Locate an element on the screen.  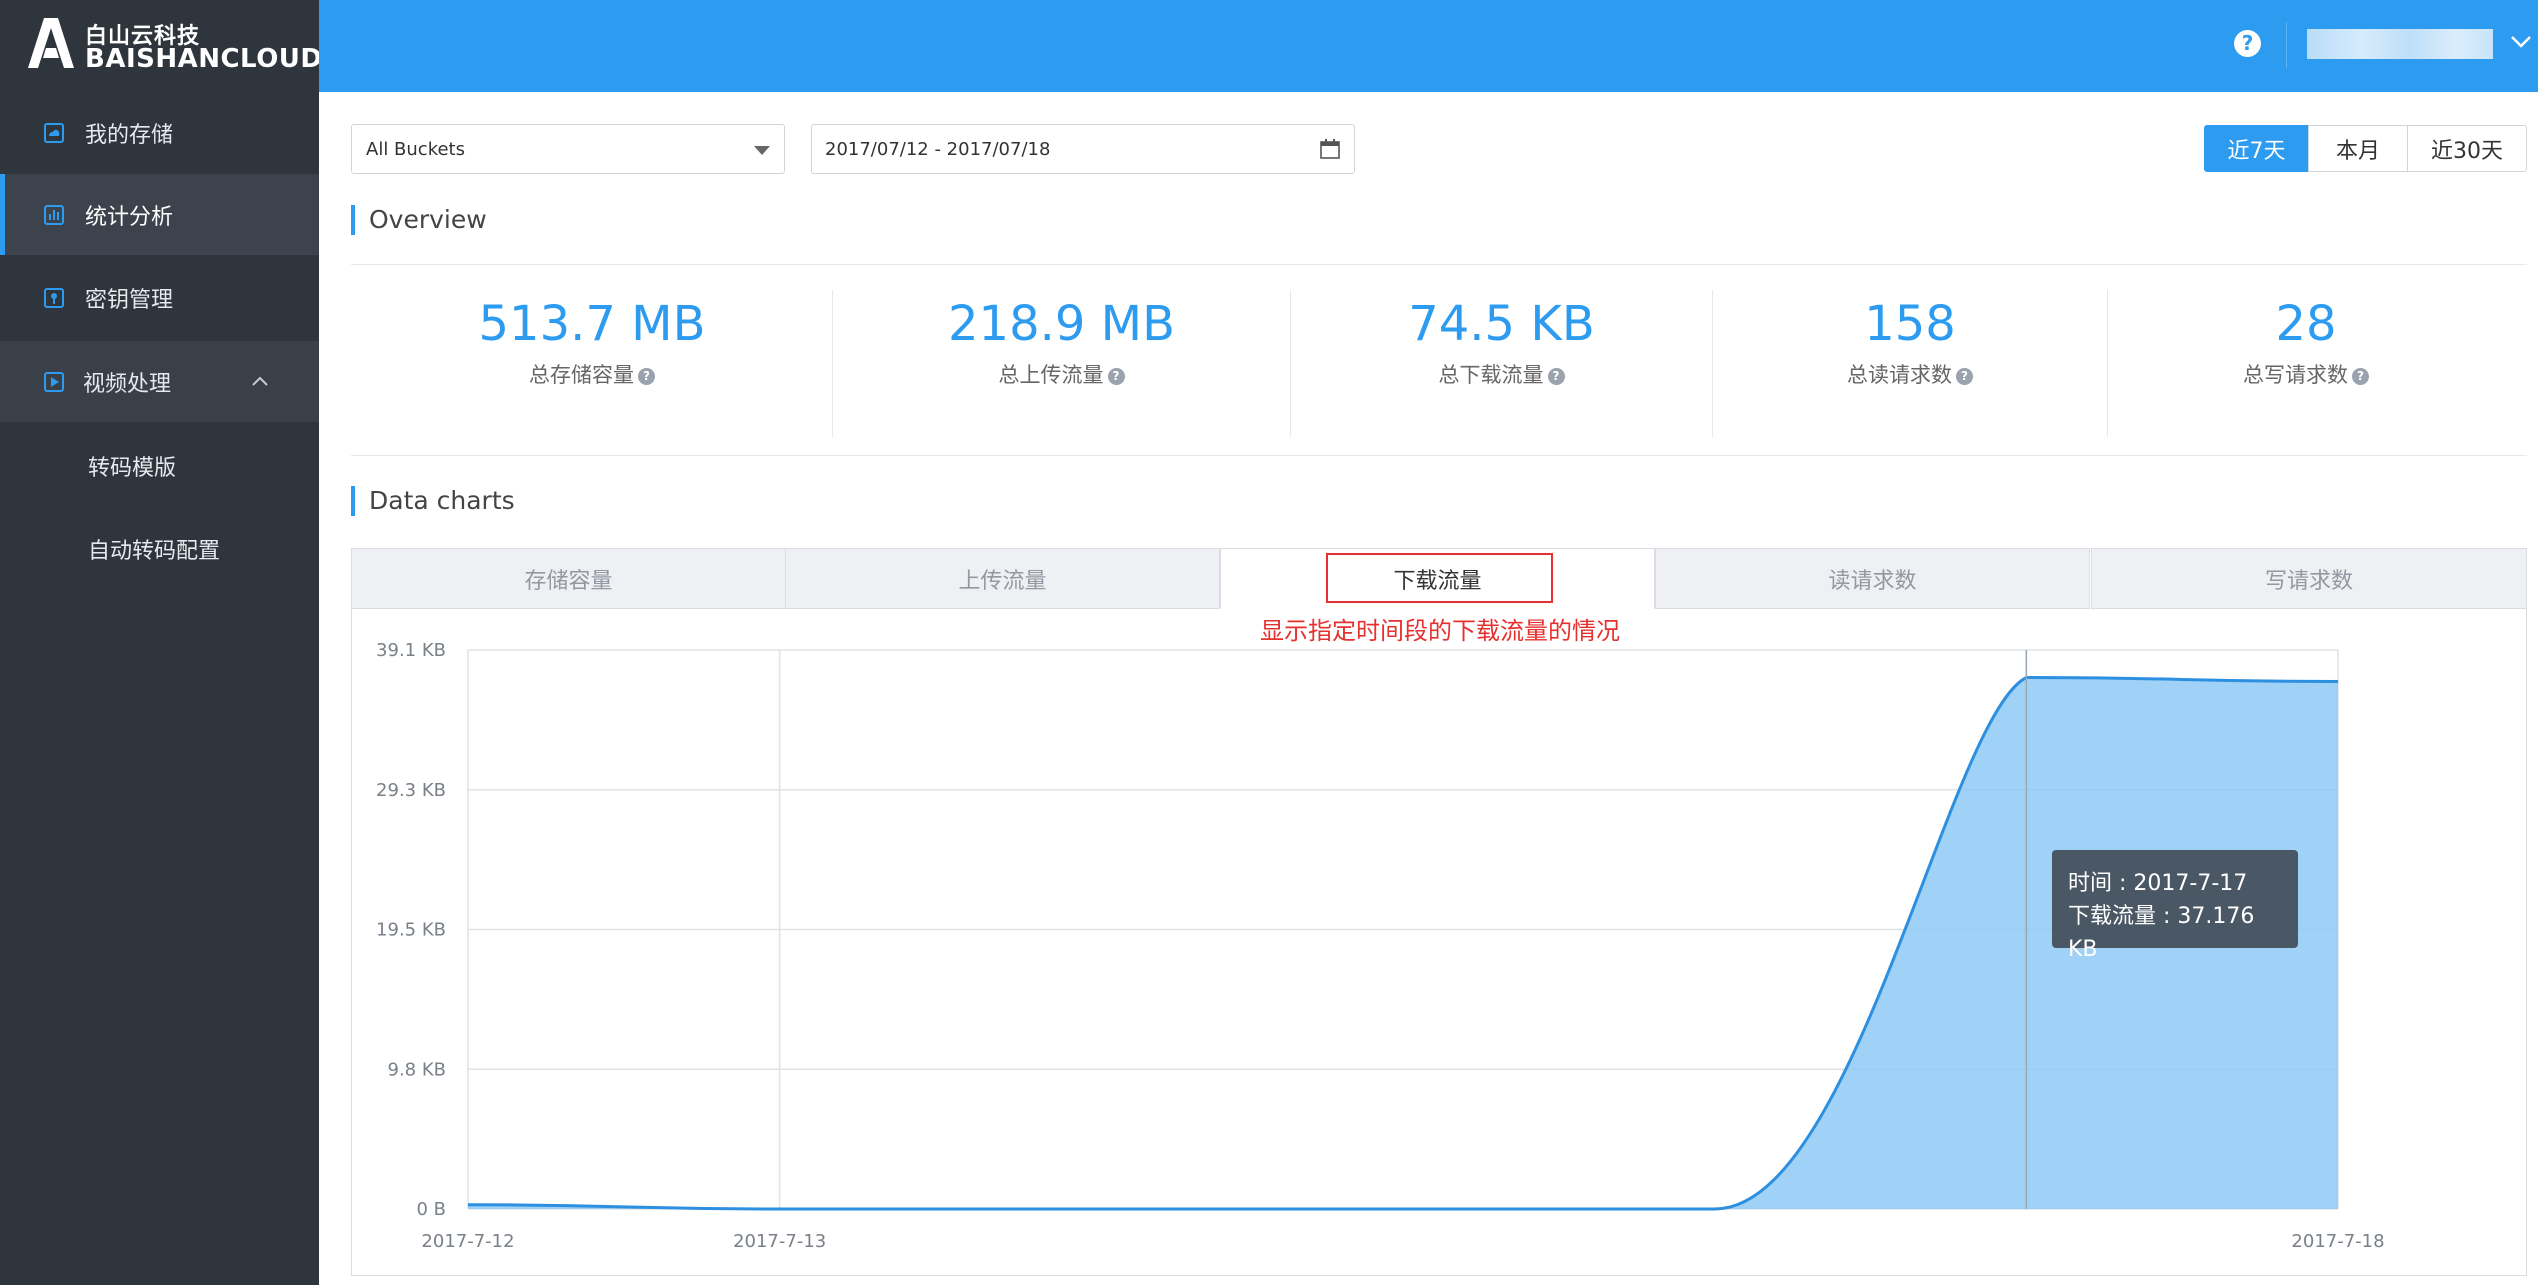
range-tab-30days: 近30天 is located at coordinates (2467, 148).